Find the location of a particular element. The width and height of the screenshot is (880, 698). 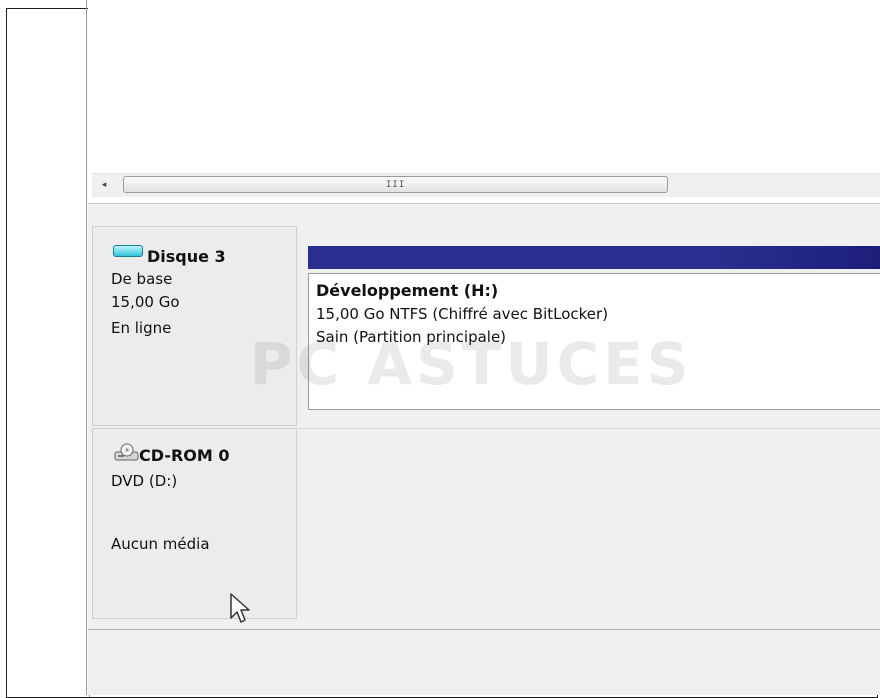

disk-drive-icon is located at coordinates (128, 251).